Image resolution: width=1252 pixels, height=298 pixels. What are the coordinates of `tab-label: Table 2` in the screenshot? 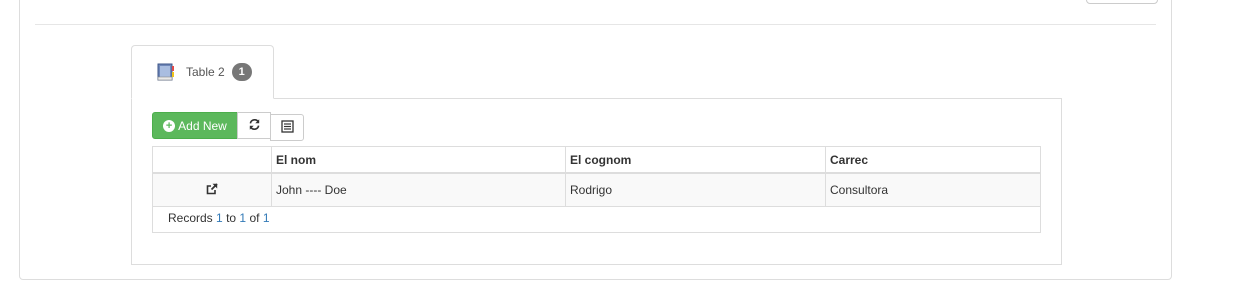 It's located at (205, 72).